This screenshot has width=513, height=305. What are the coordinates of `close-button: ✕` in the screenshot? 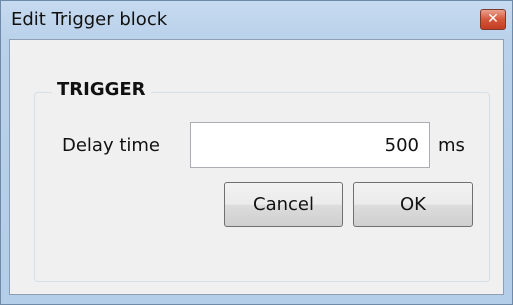 It's located at (493, 19).